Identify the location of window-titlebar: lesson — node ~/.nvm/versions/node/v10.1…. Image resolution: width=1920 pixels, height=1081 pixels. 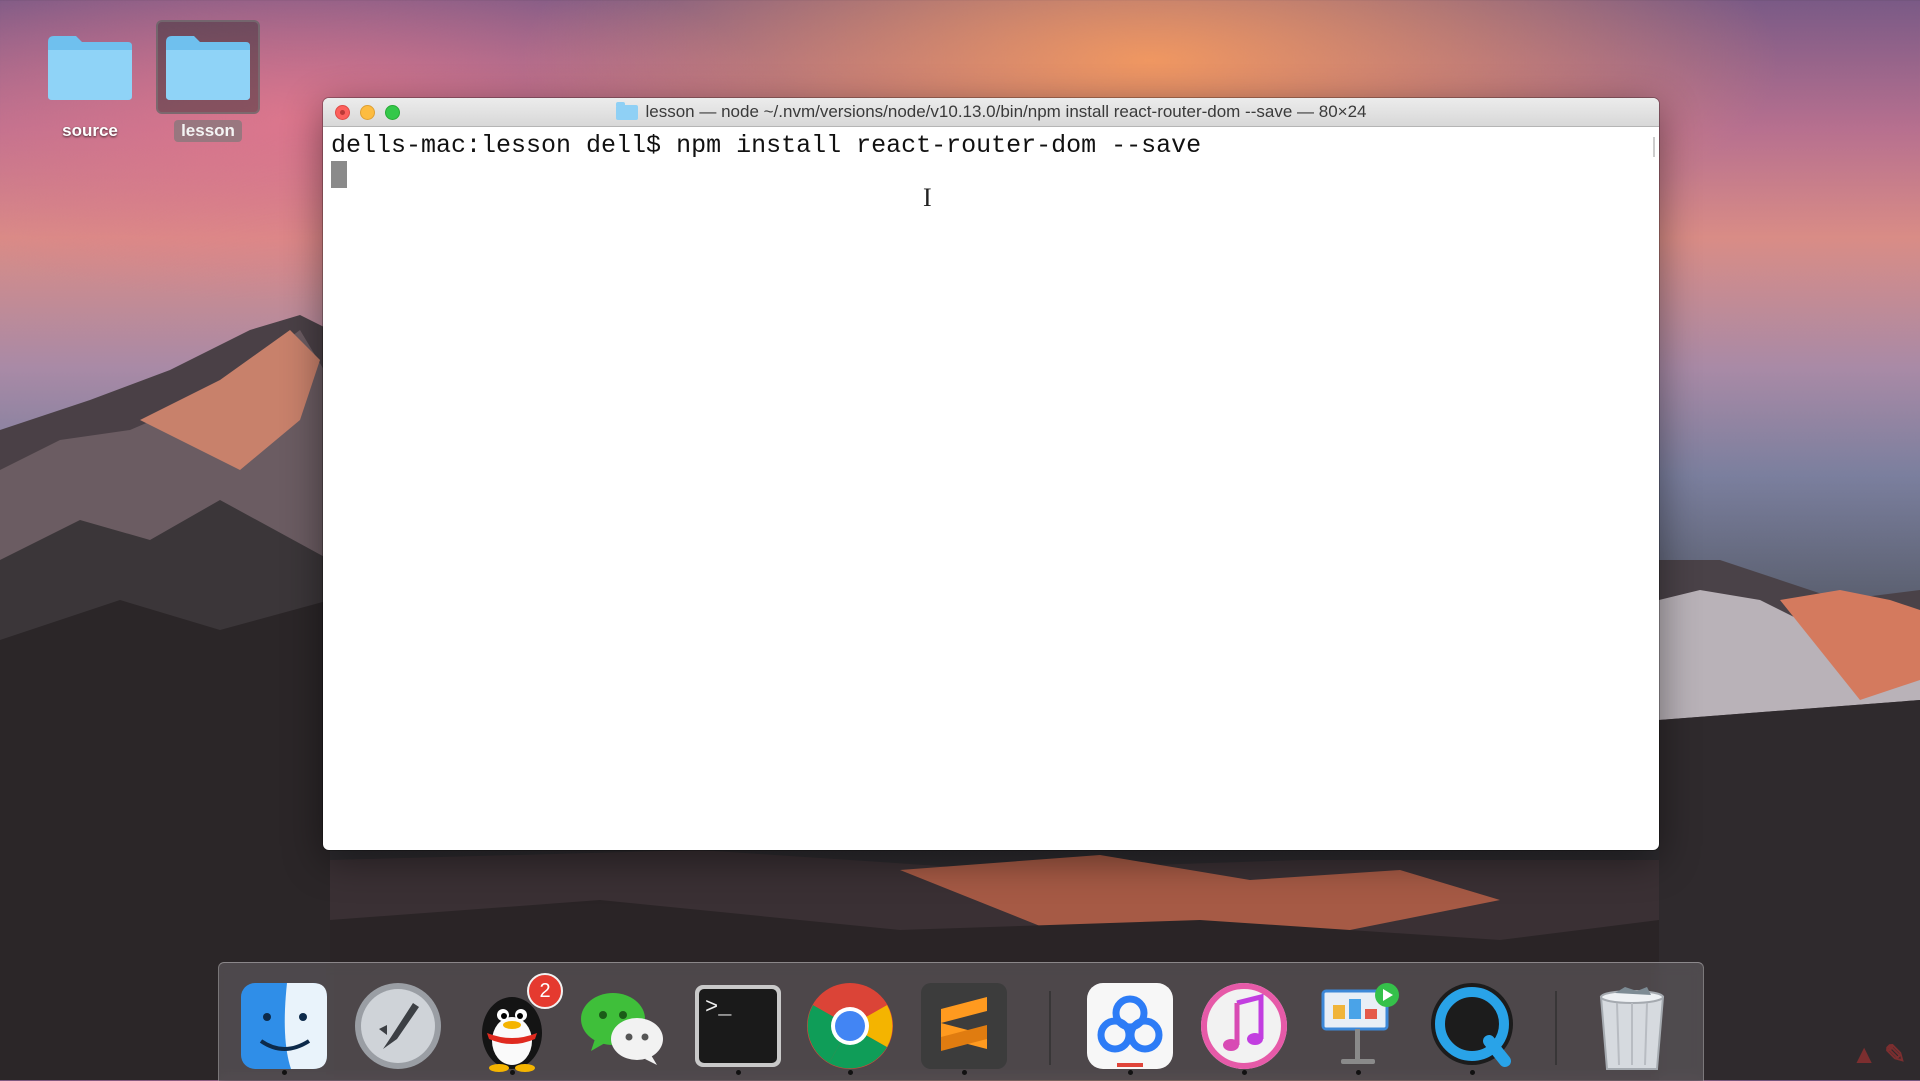
(991, 112).